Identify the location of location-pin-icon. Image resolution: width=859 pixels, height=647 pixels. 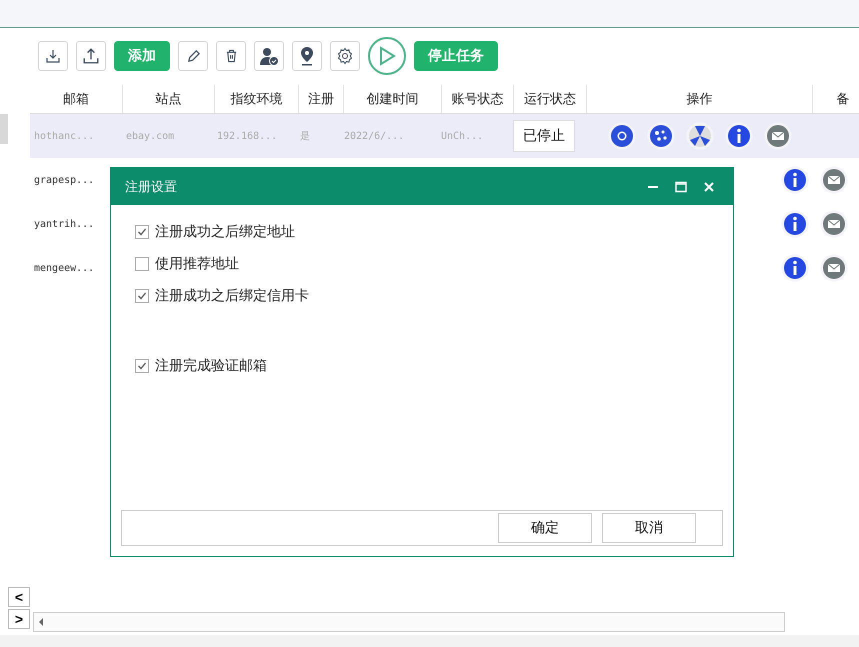
(307, 56).